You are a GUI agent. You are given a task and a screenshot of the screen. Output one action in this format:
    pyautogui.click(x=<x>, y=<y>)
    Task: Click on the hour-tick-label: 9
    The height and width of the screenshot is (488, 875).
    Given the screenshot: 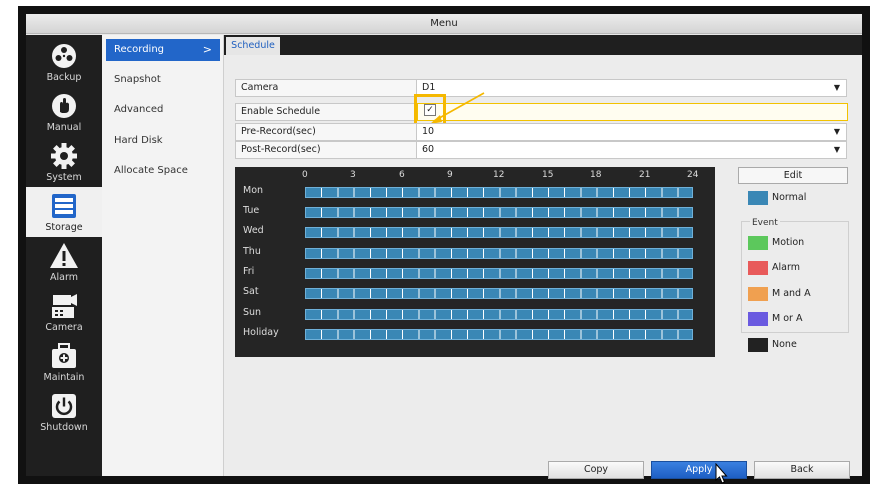 What is the action you would take?
    pyautogui.click(x=450, y=175)
    